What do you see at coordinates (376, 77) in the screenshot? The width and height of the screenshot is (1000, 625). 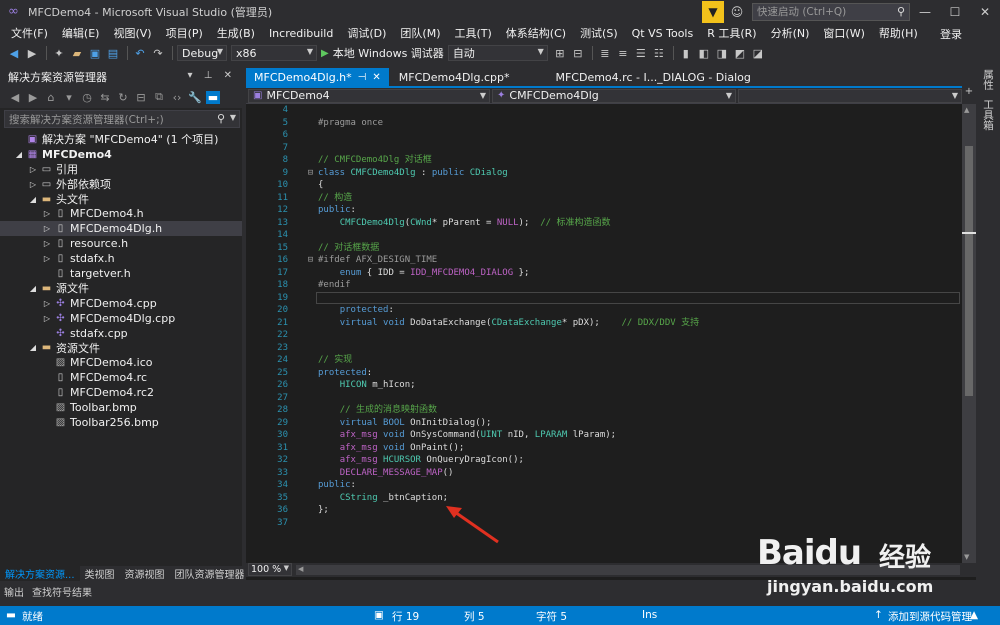 I see `close-icon: ✕` at bounding box center [376, 77].